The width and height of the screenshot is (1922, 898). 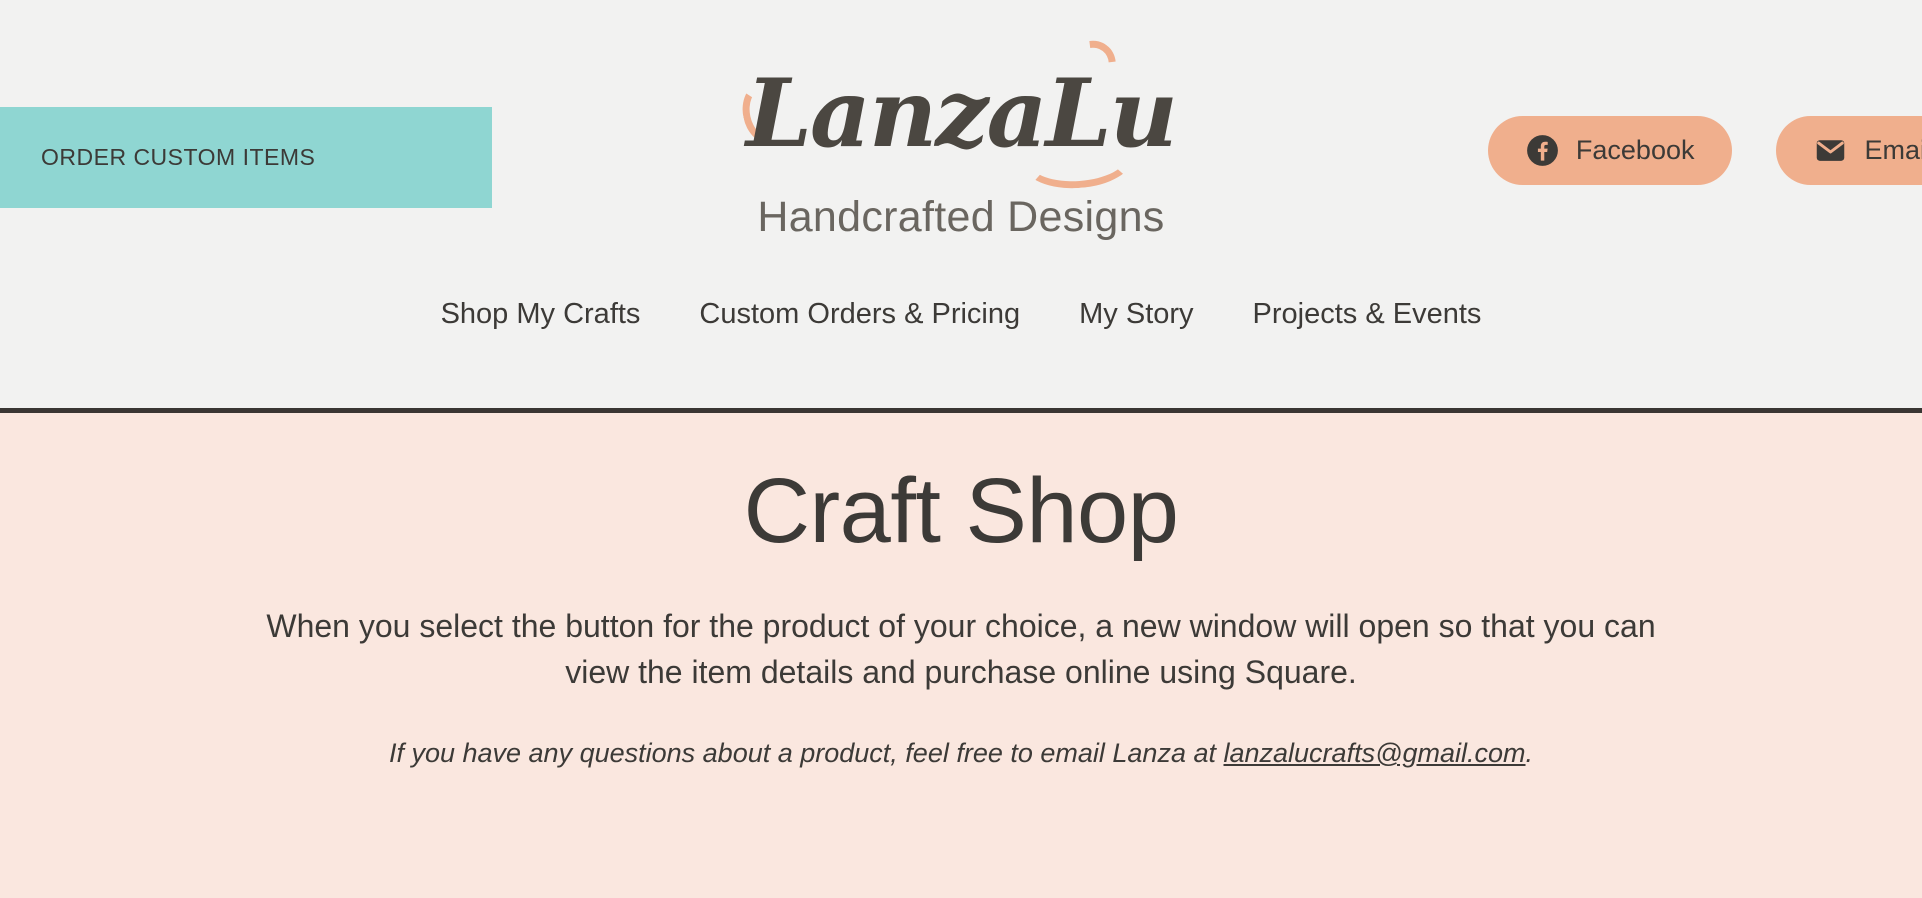 I want to click on logo-script-text: LanzaLu, so click(x=961, y=114).